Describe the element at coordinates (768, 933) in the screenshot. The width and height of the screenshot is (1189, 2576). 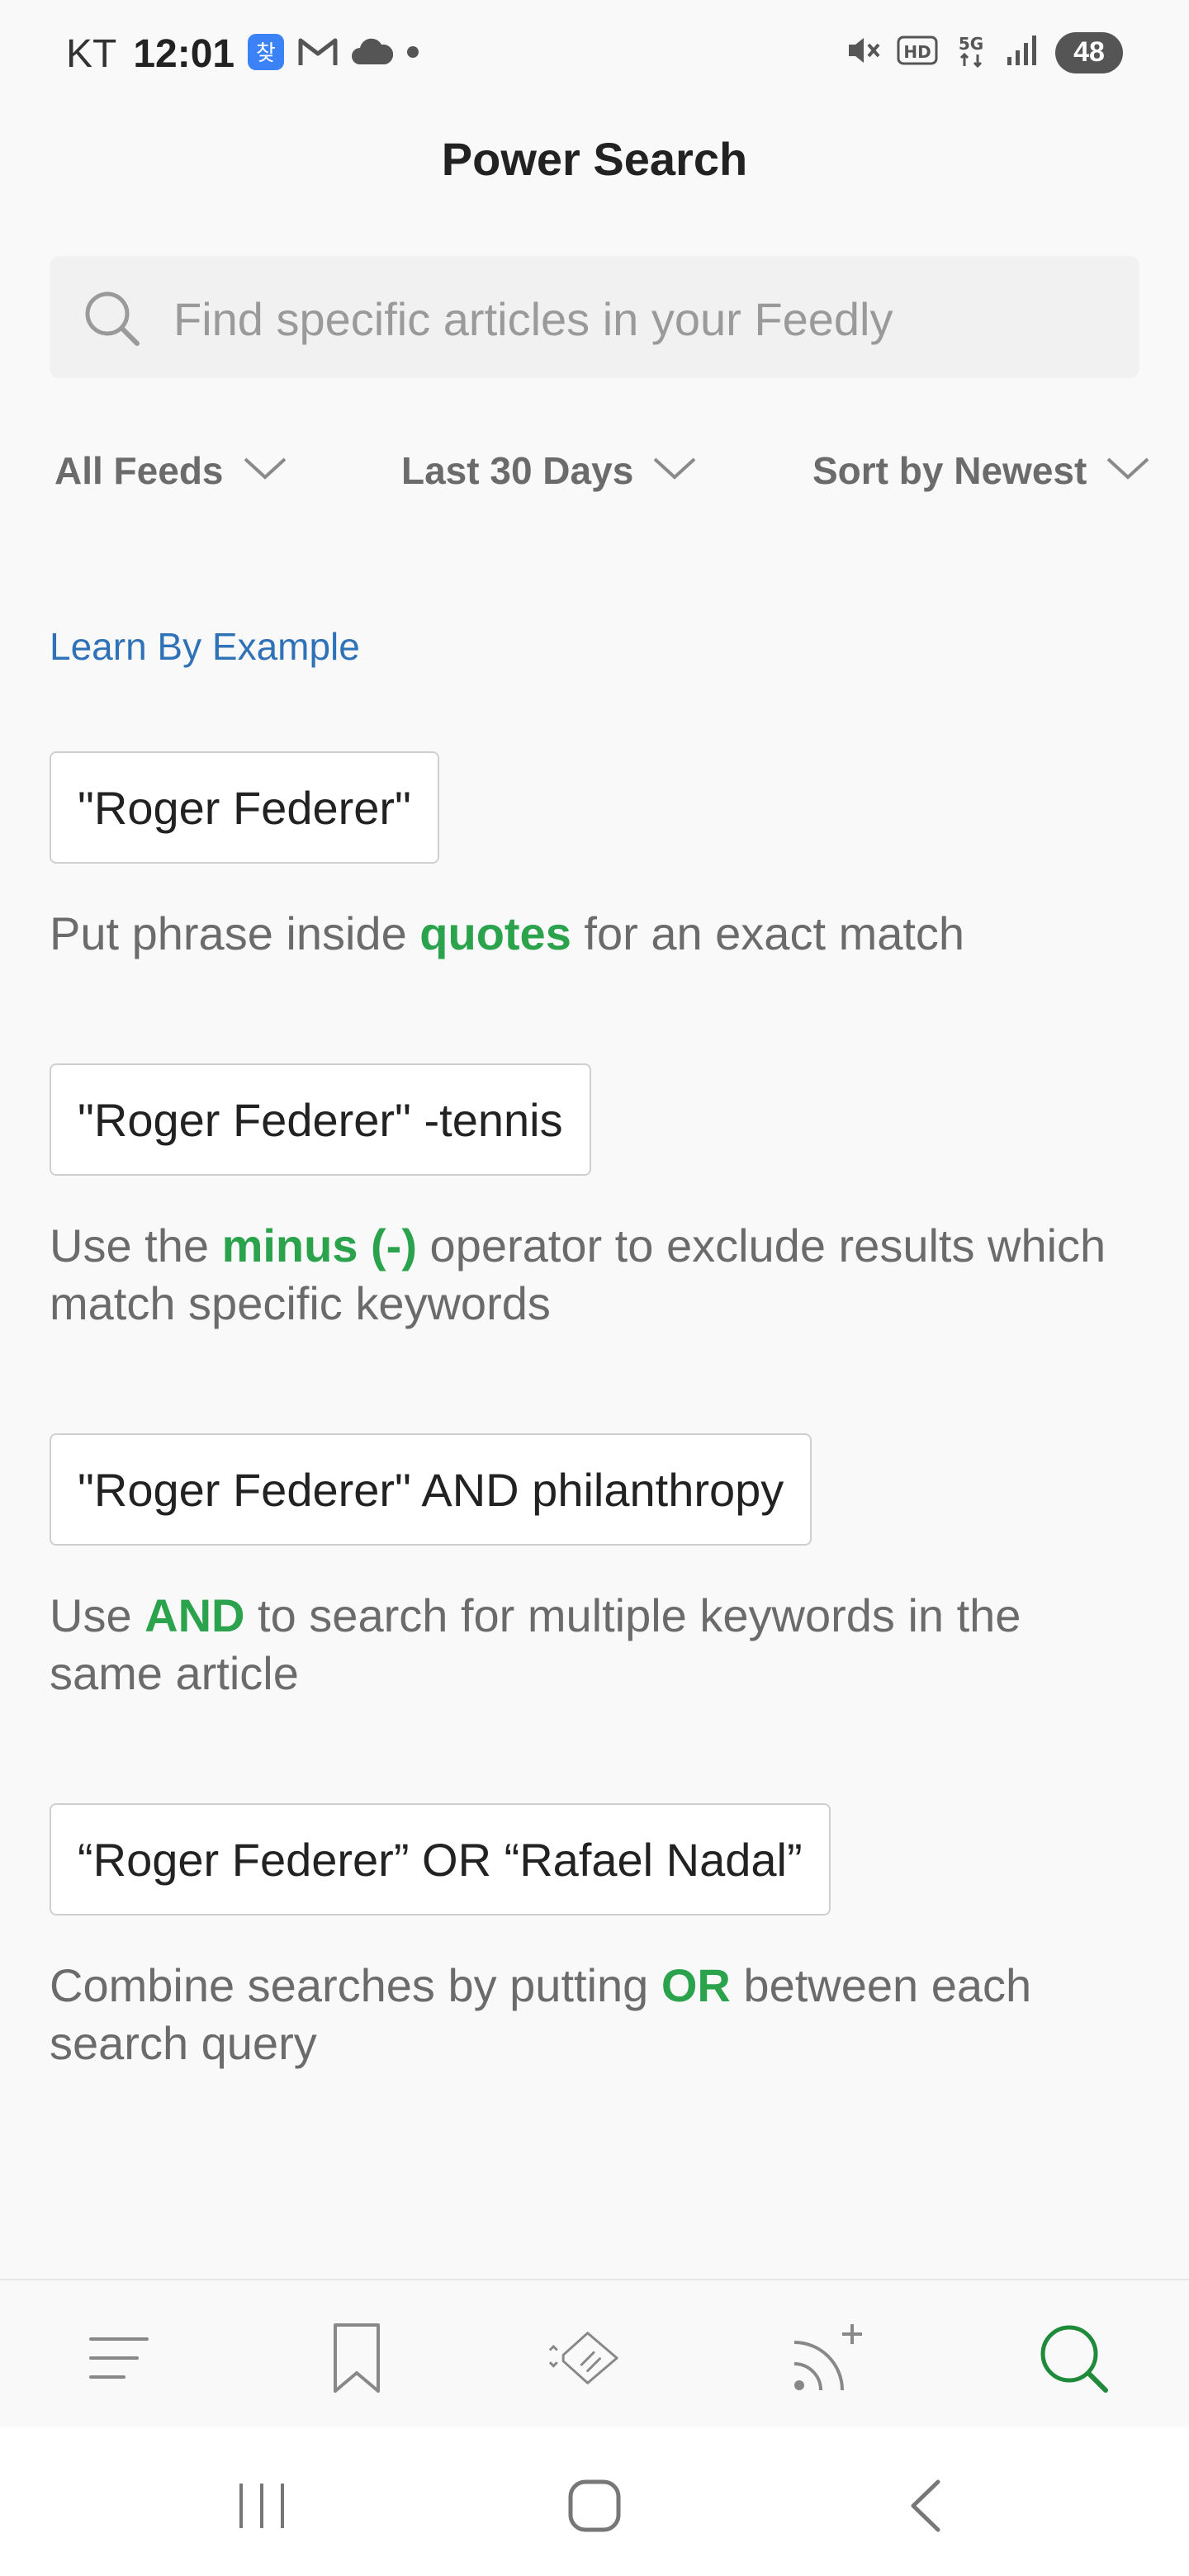
I see `desc-text: for an exact match` at that location.